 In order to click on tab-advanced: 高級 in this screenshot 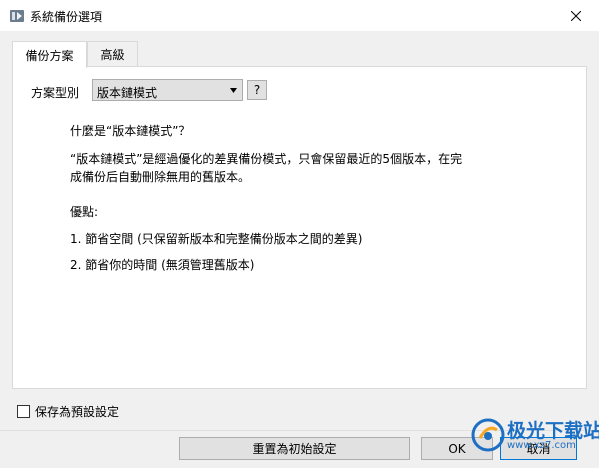, I will do `click(112, 53)`.